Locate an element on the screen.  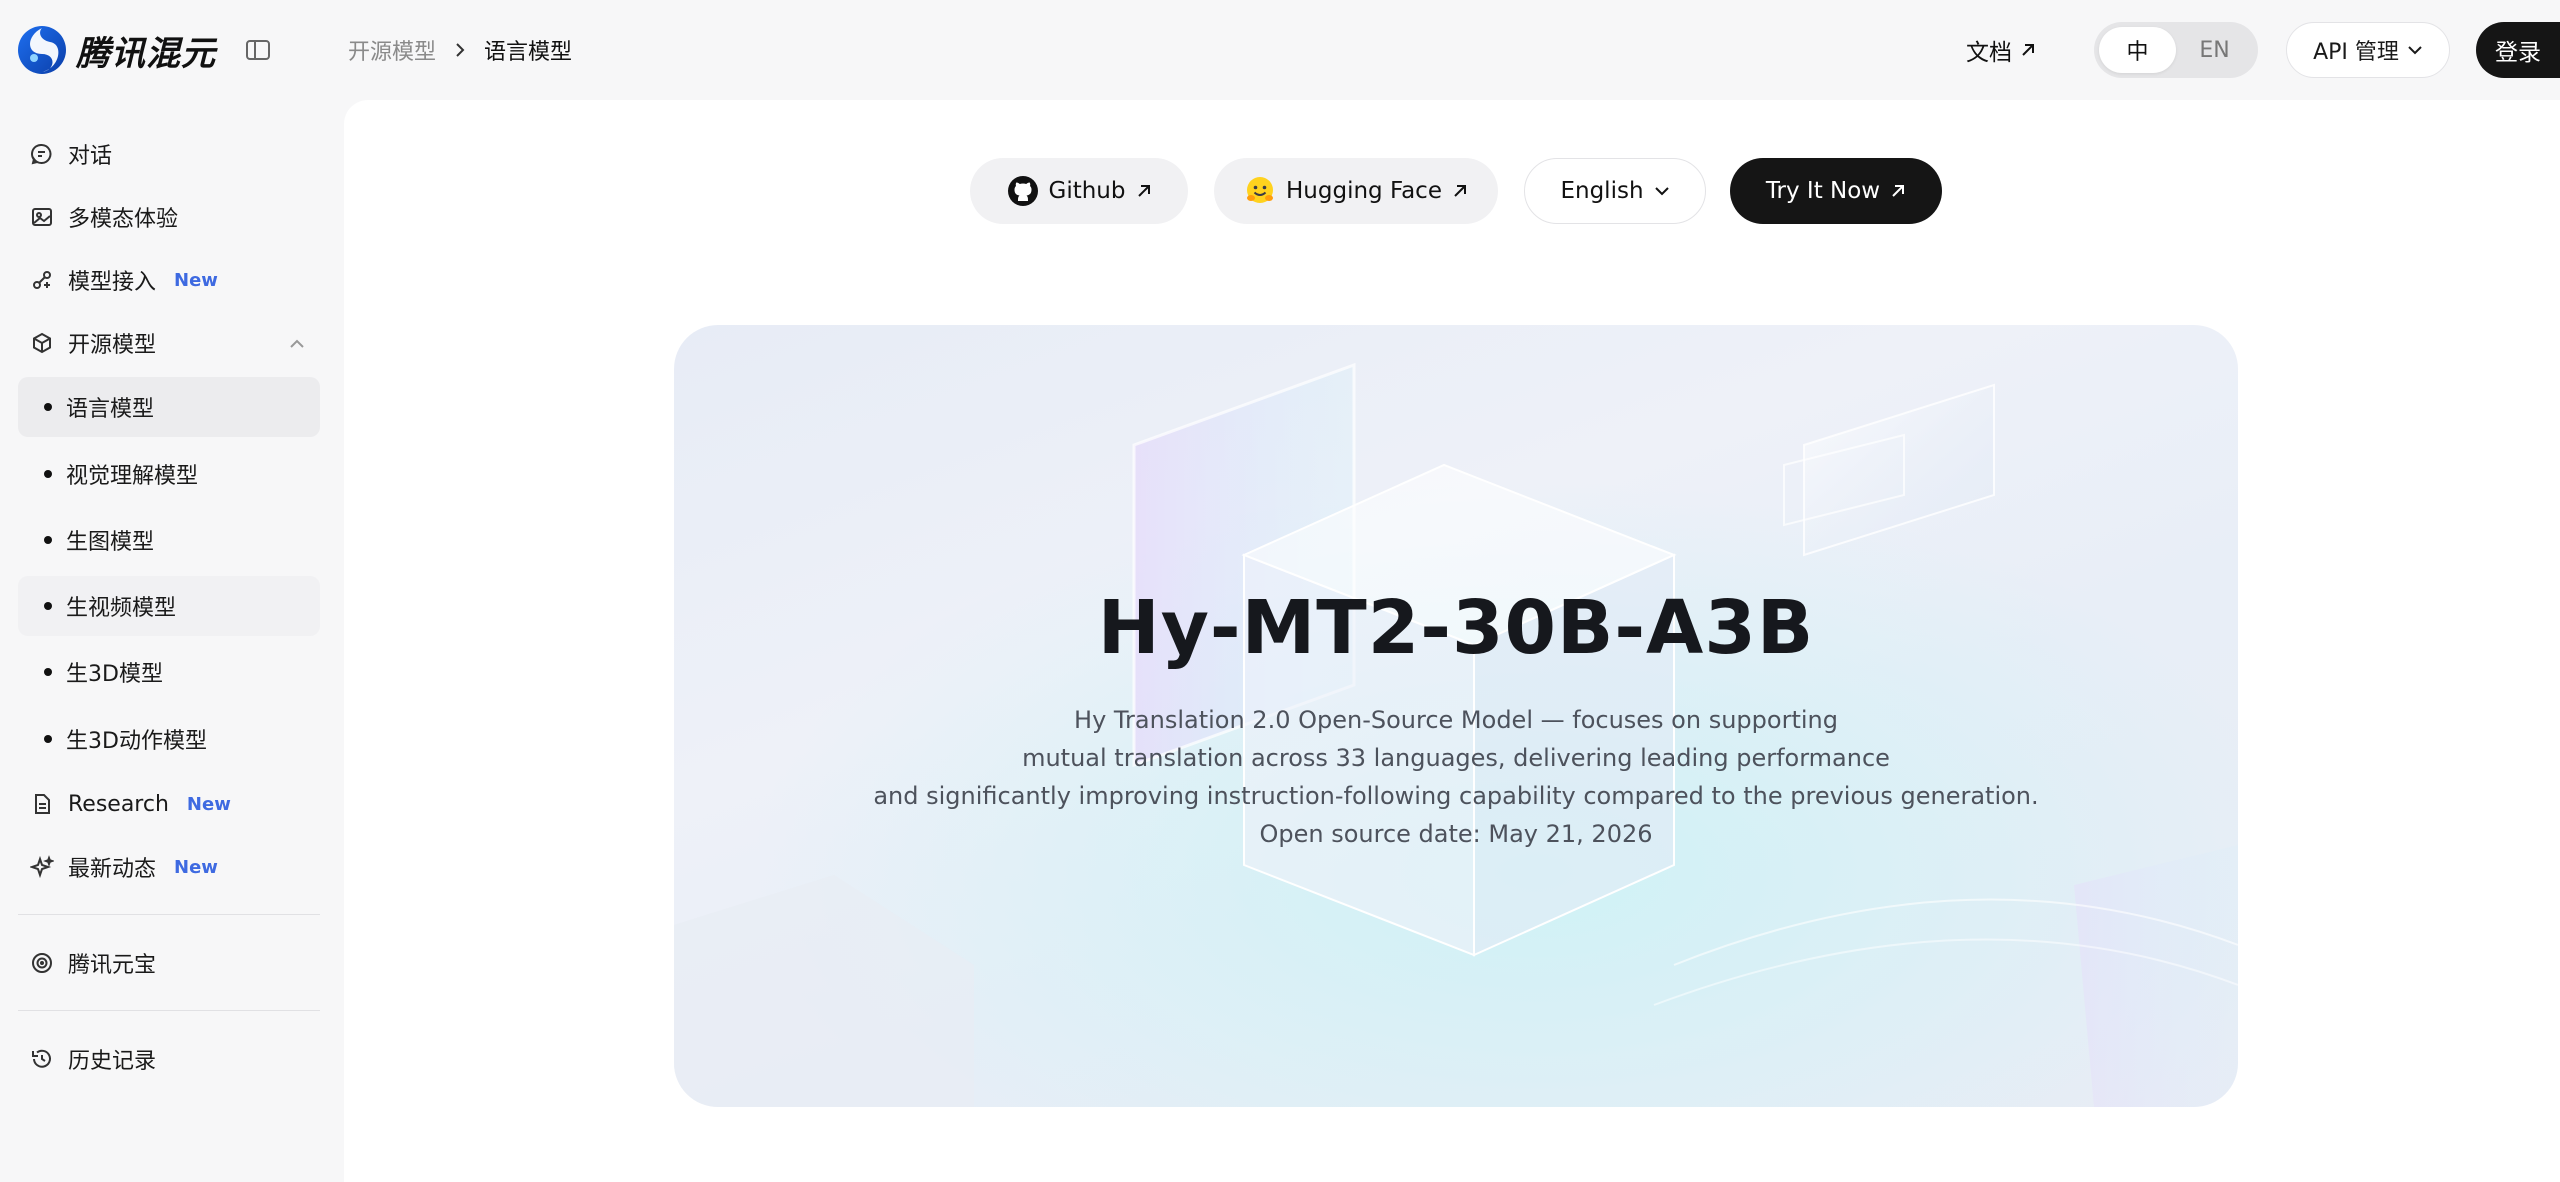
sparkle-icon is located at coordinates (42, 867).